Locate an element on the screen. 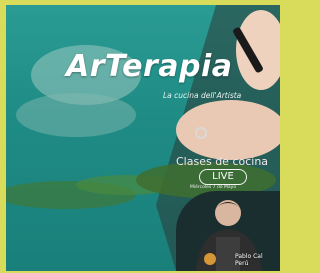 The width and height of the screenshot is (320, 273). chef-illustration is located at coordinates (228, 231).